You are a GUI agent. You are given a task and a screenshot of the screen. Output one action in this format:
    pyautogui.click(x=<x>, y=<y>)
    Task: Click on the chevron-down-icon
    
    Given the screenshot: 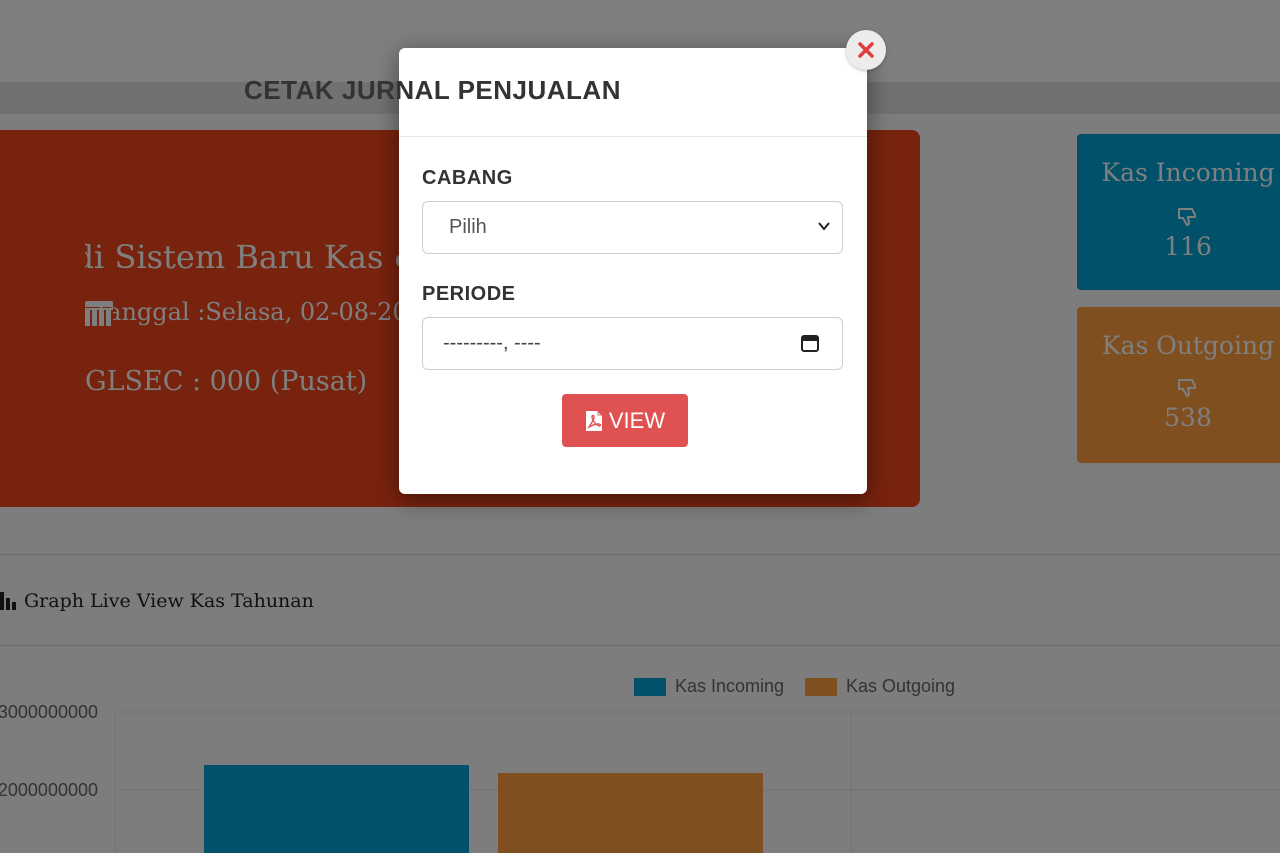 What is the action you would take?
    pyautogui.click(x=824, y=226)
    